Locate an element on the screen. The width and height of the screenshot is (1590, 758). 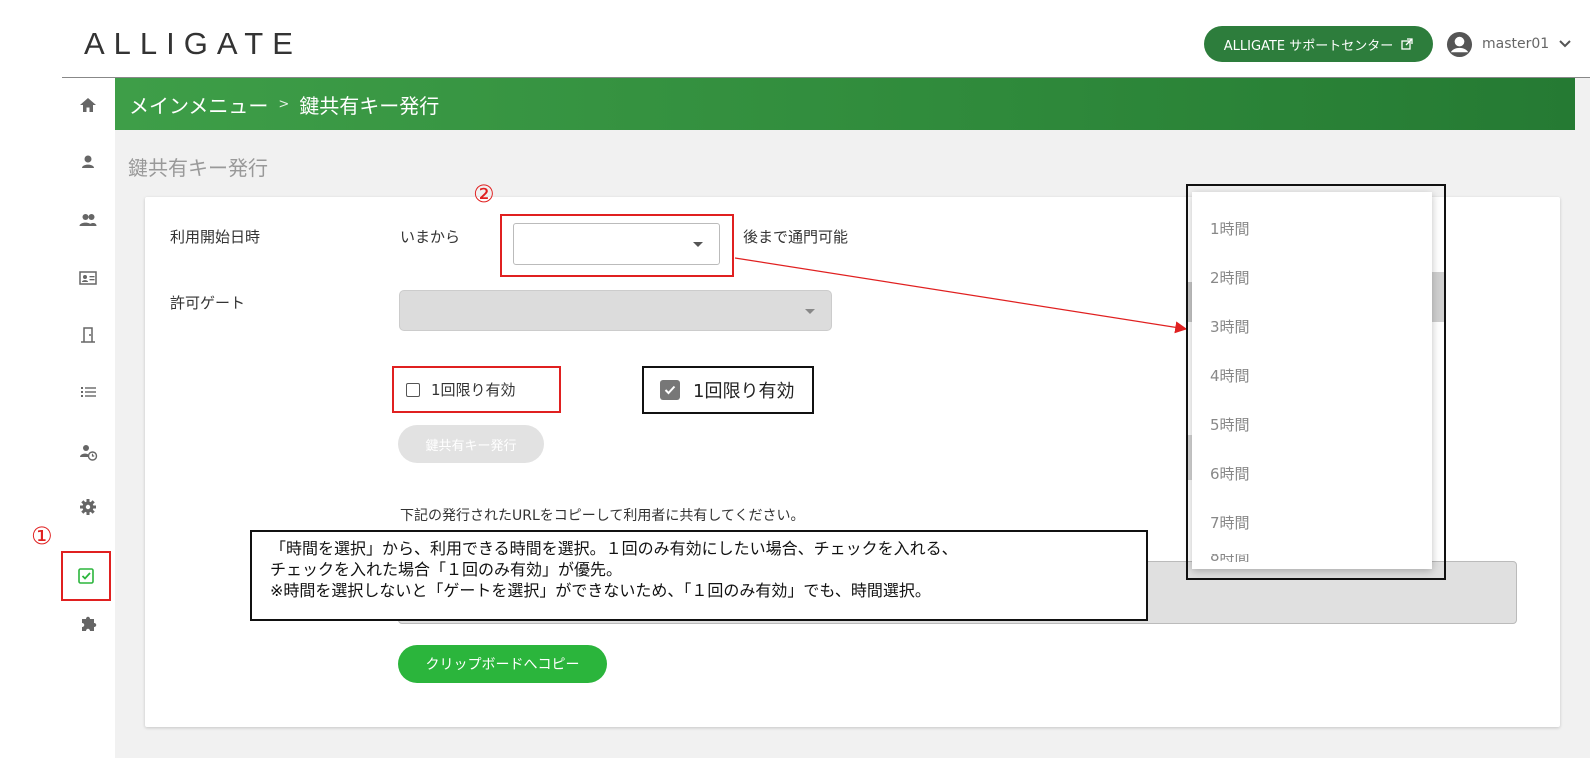
id-card-icon is located at coordinates (88, 278).